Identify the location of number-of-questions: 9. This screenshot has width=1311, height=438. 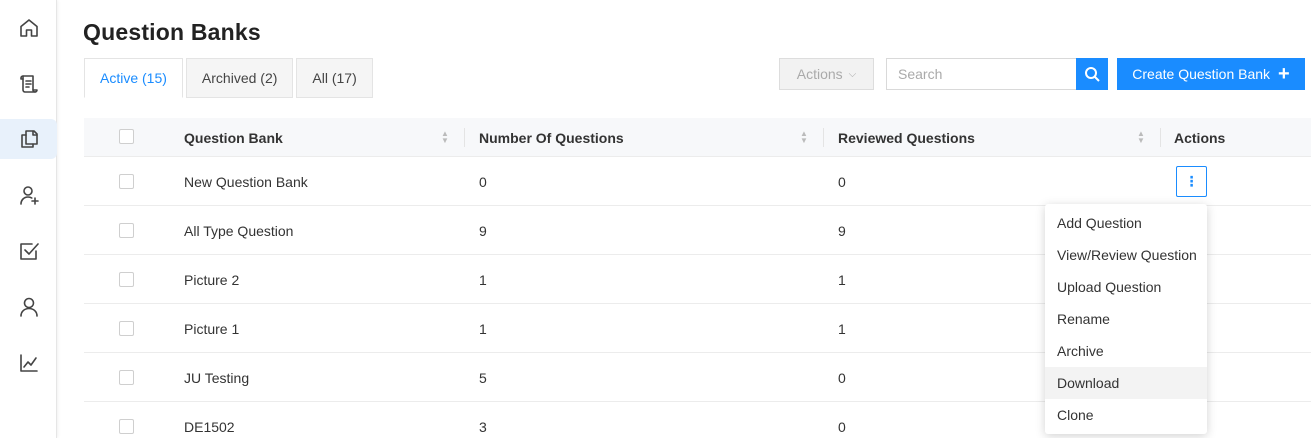
(483, 230).